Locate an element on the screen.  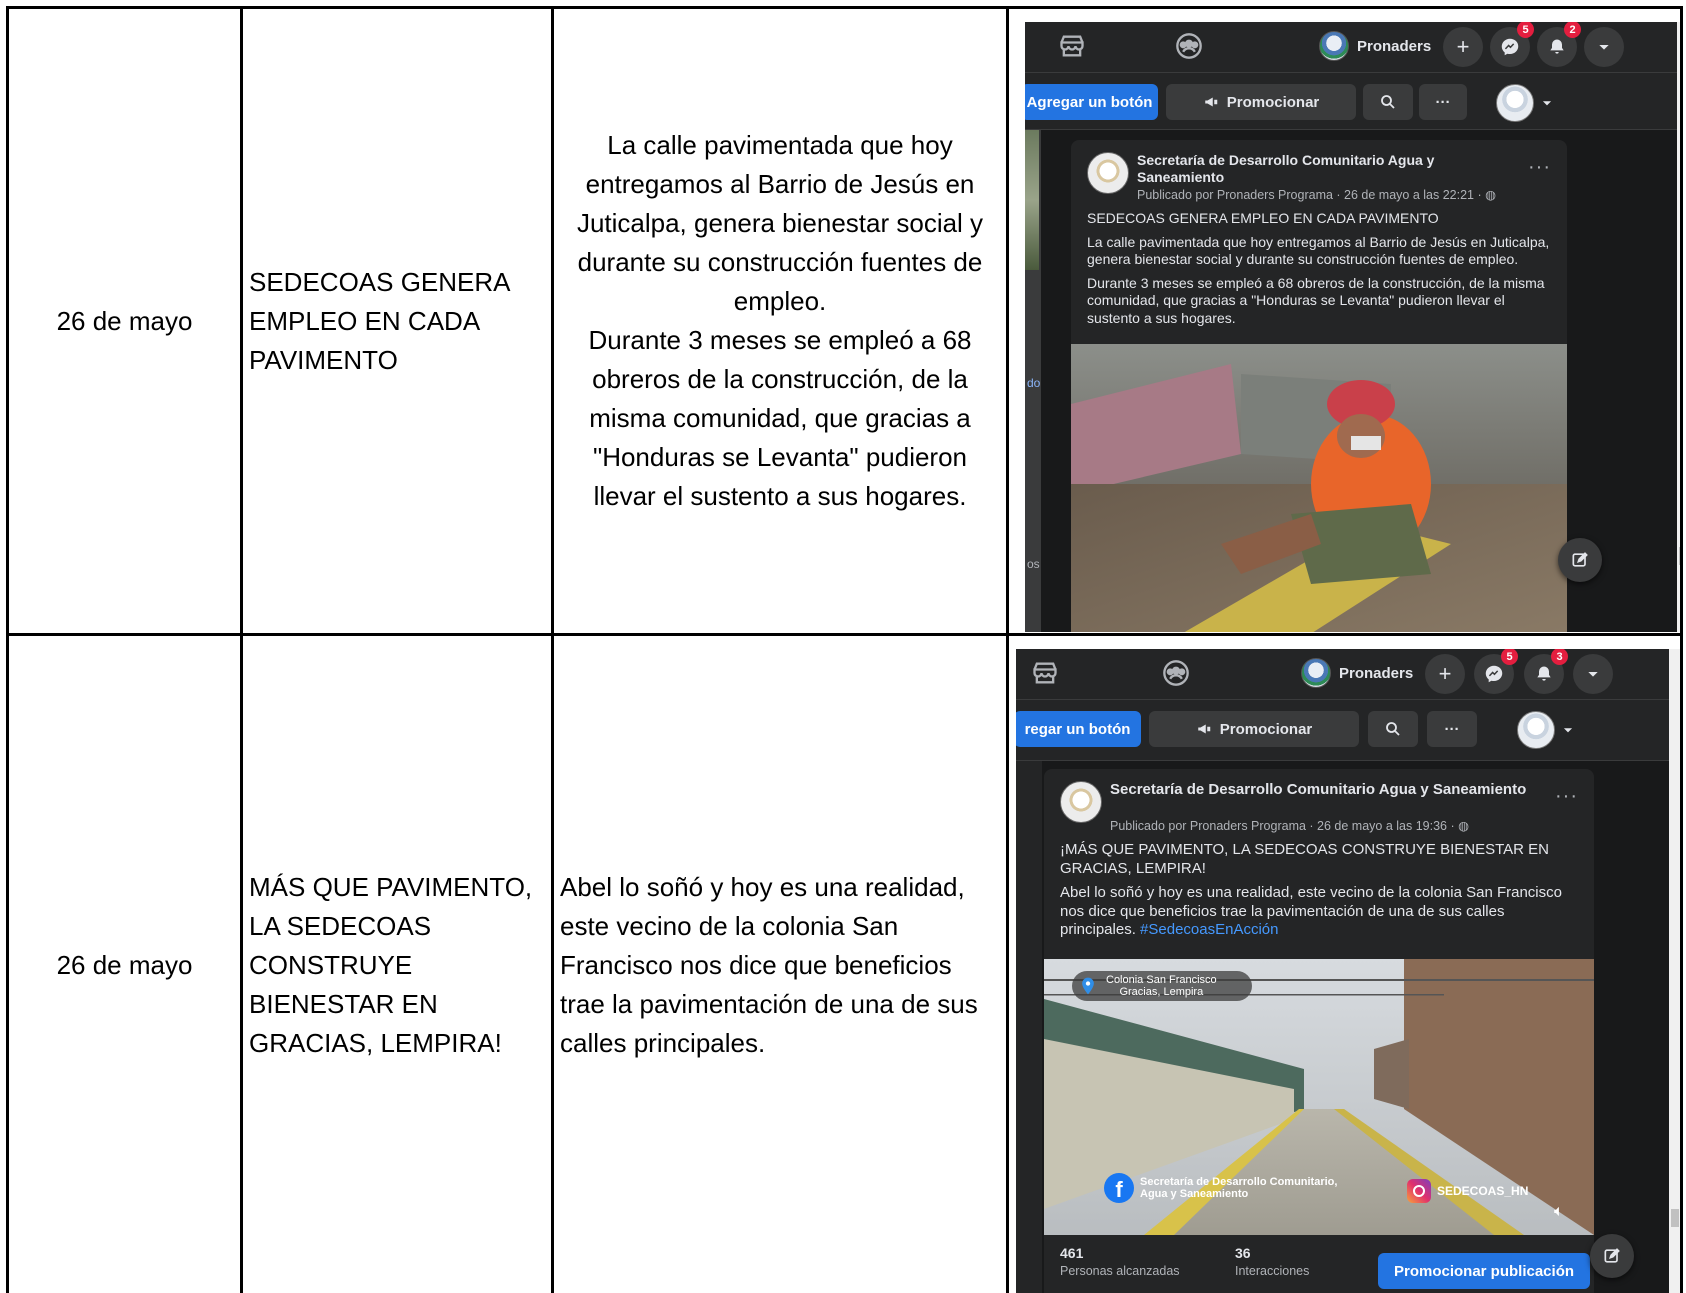
location-line: Gracias, Lempira is located at coordinates (1161, 992).